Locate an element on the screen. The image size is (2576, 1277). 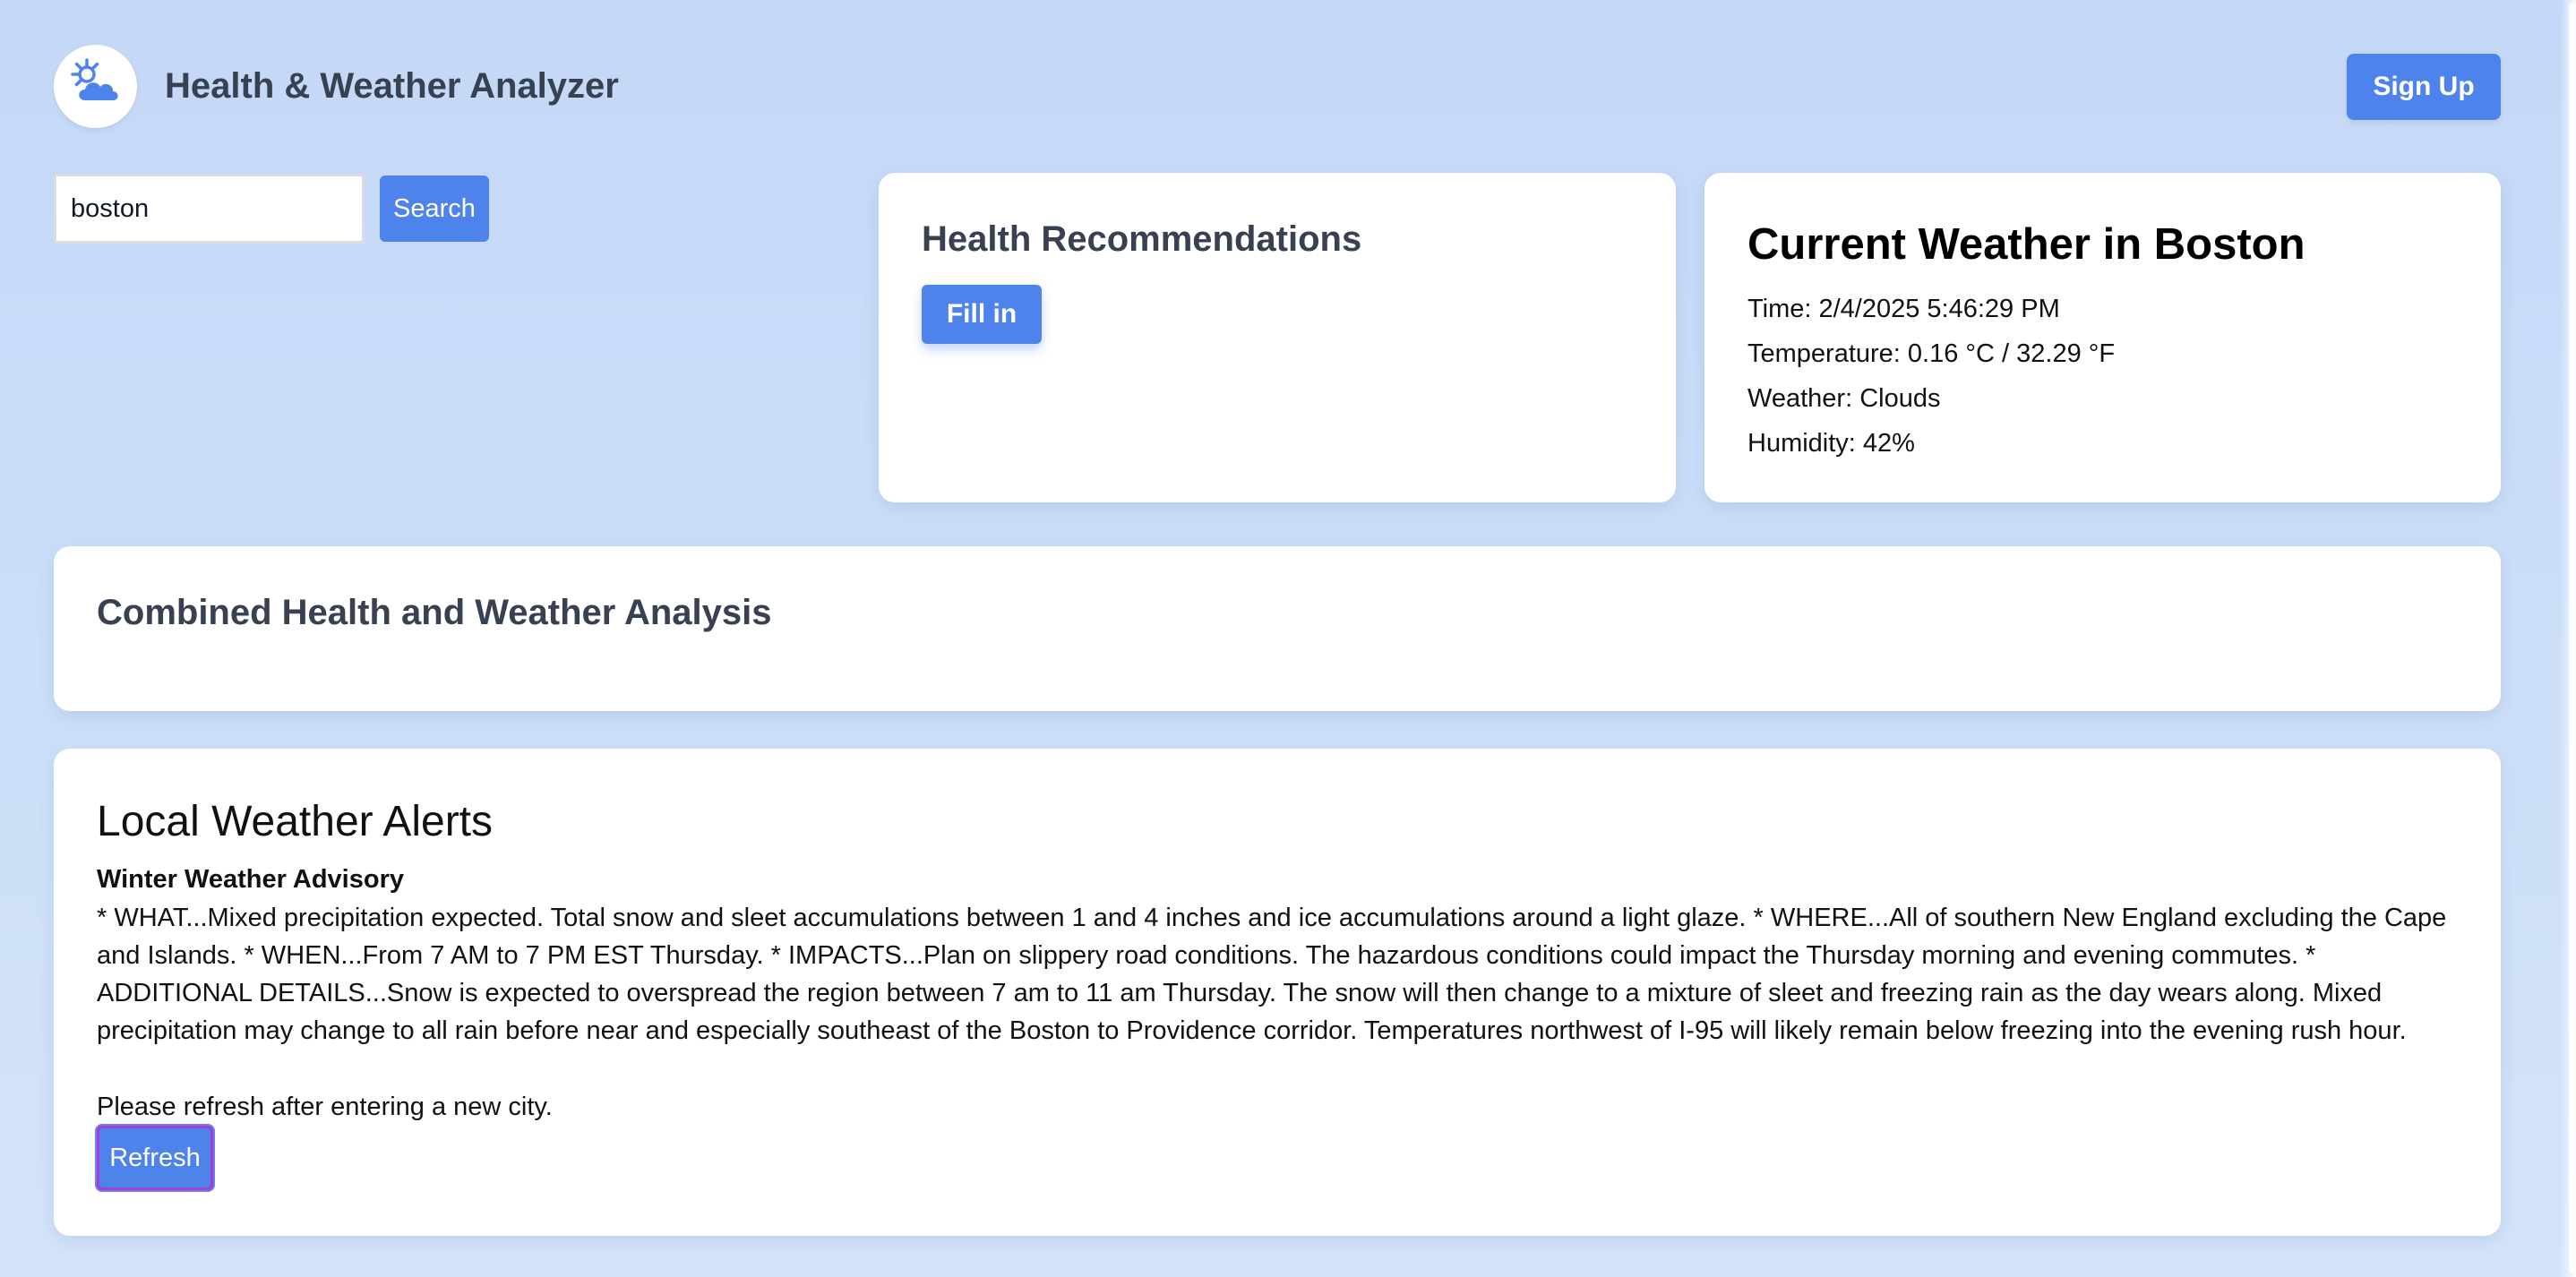
header: Health & Weather Analyzer Sign Up is located at coordinates (1277, 88).